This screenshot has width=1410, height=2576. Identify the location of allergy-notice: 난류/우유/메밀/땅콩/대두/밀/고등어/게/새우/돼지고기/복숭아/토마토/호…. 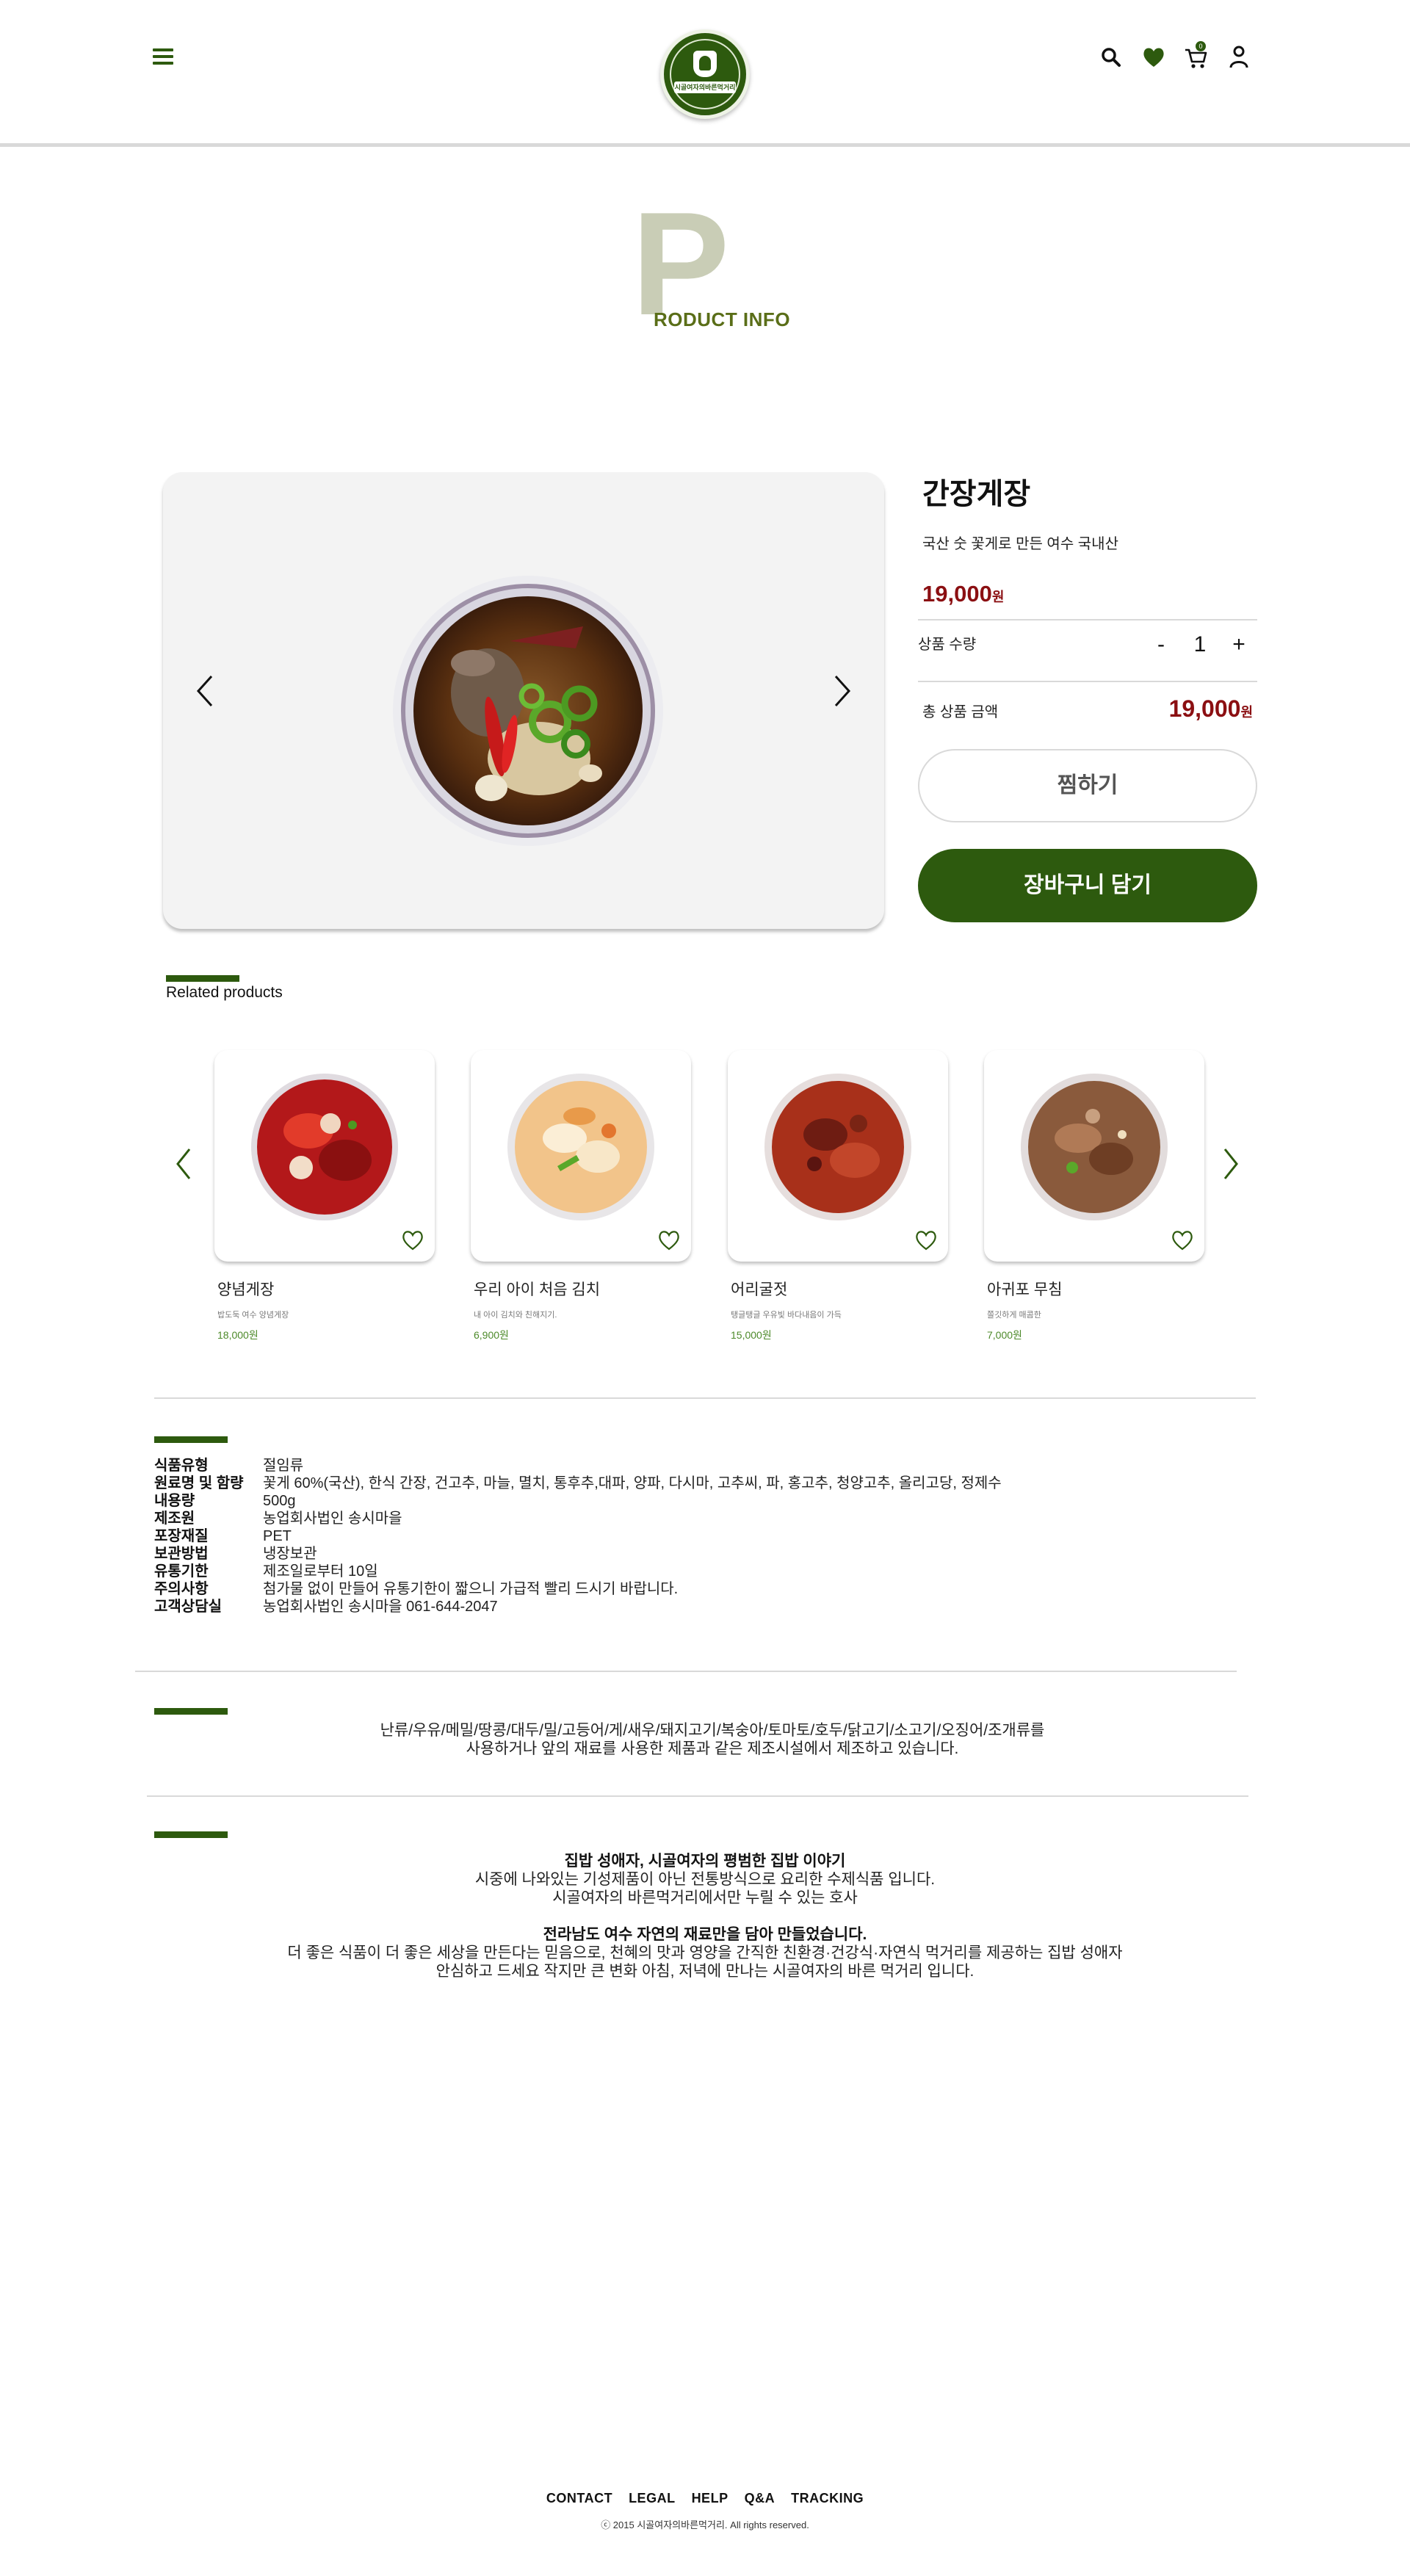
(705, 1739).